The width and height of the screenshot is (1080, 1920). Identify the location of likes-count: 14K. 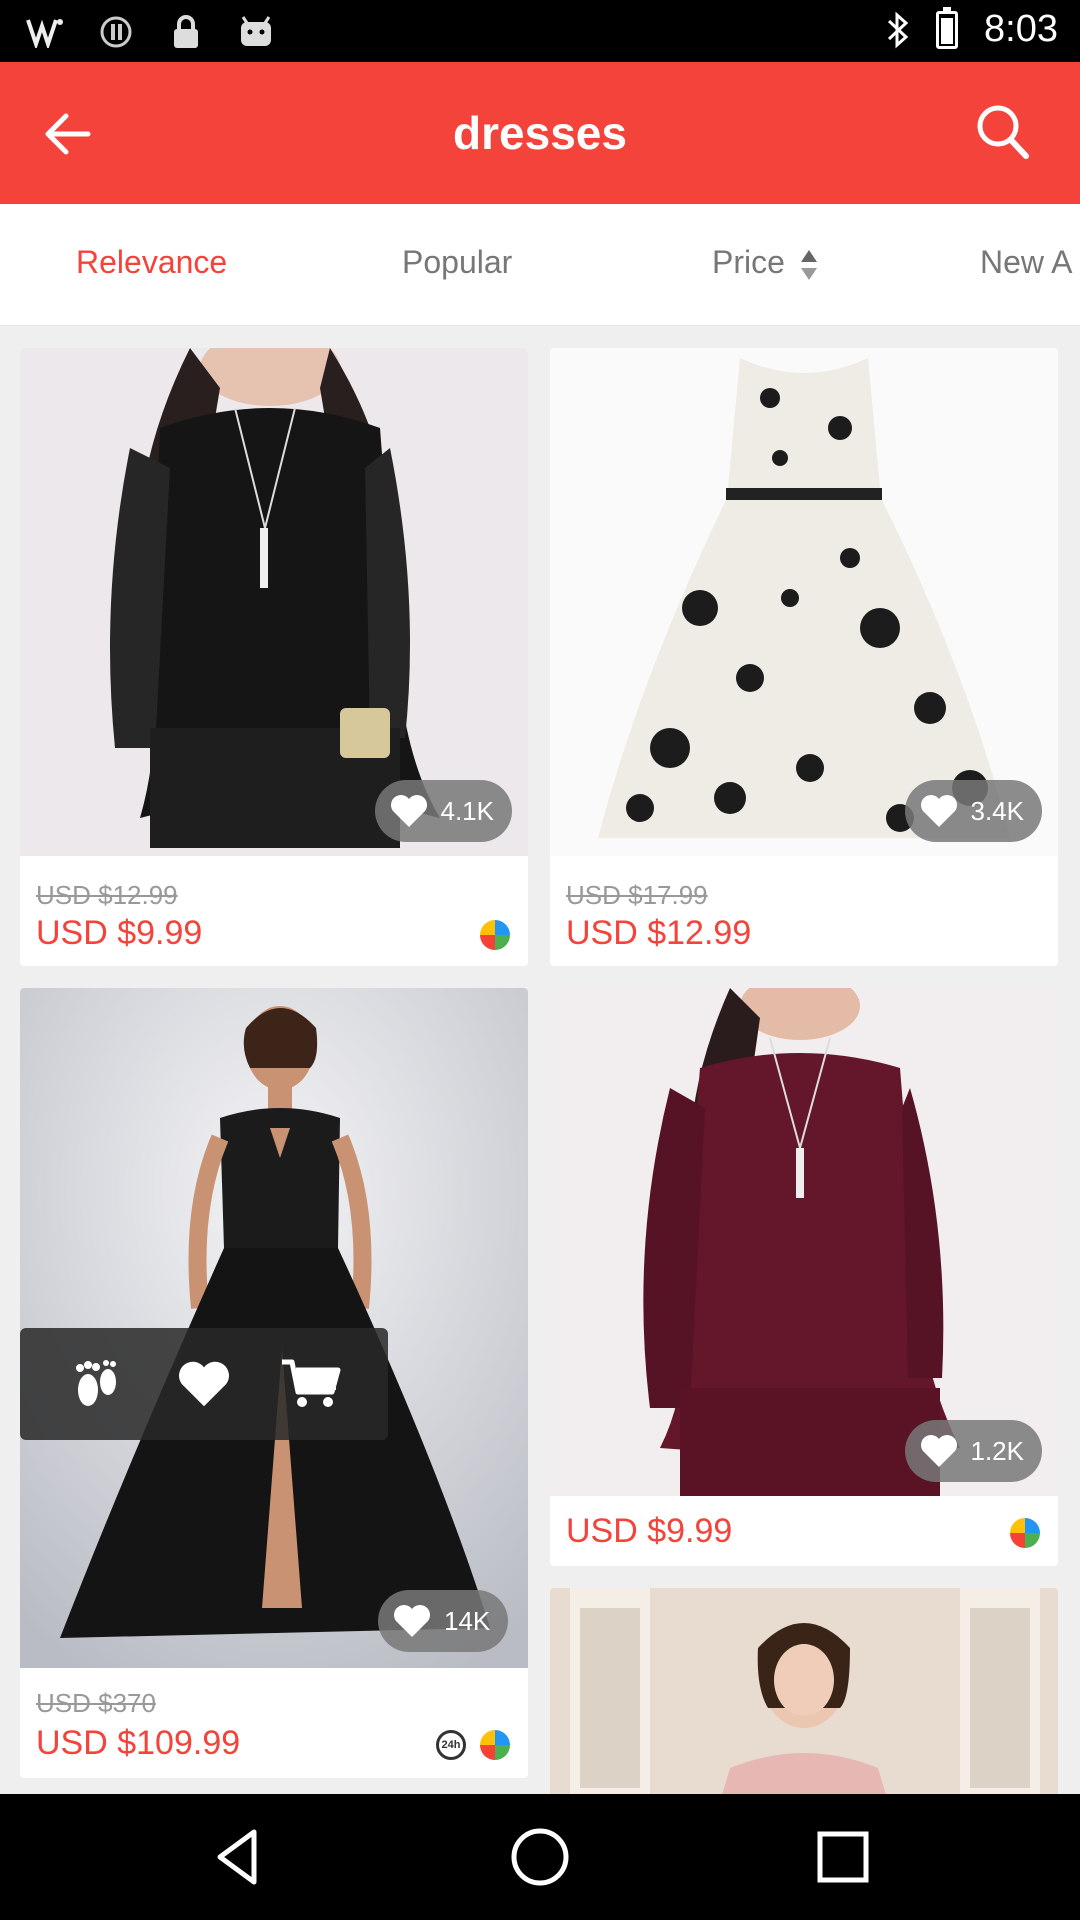
(467, 1620).